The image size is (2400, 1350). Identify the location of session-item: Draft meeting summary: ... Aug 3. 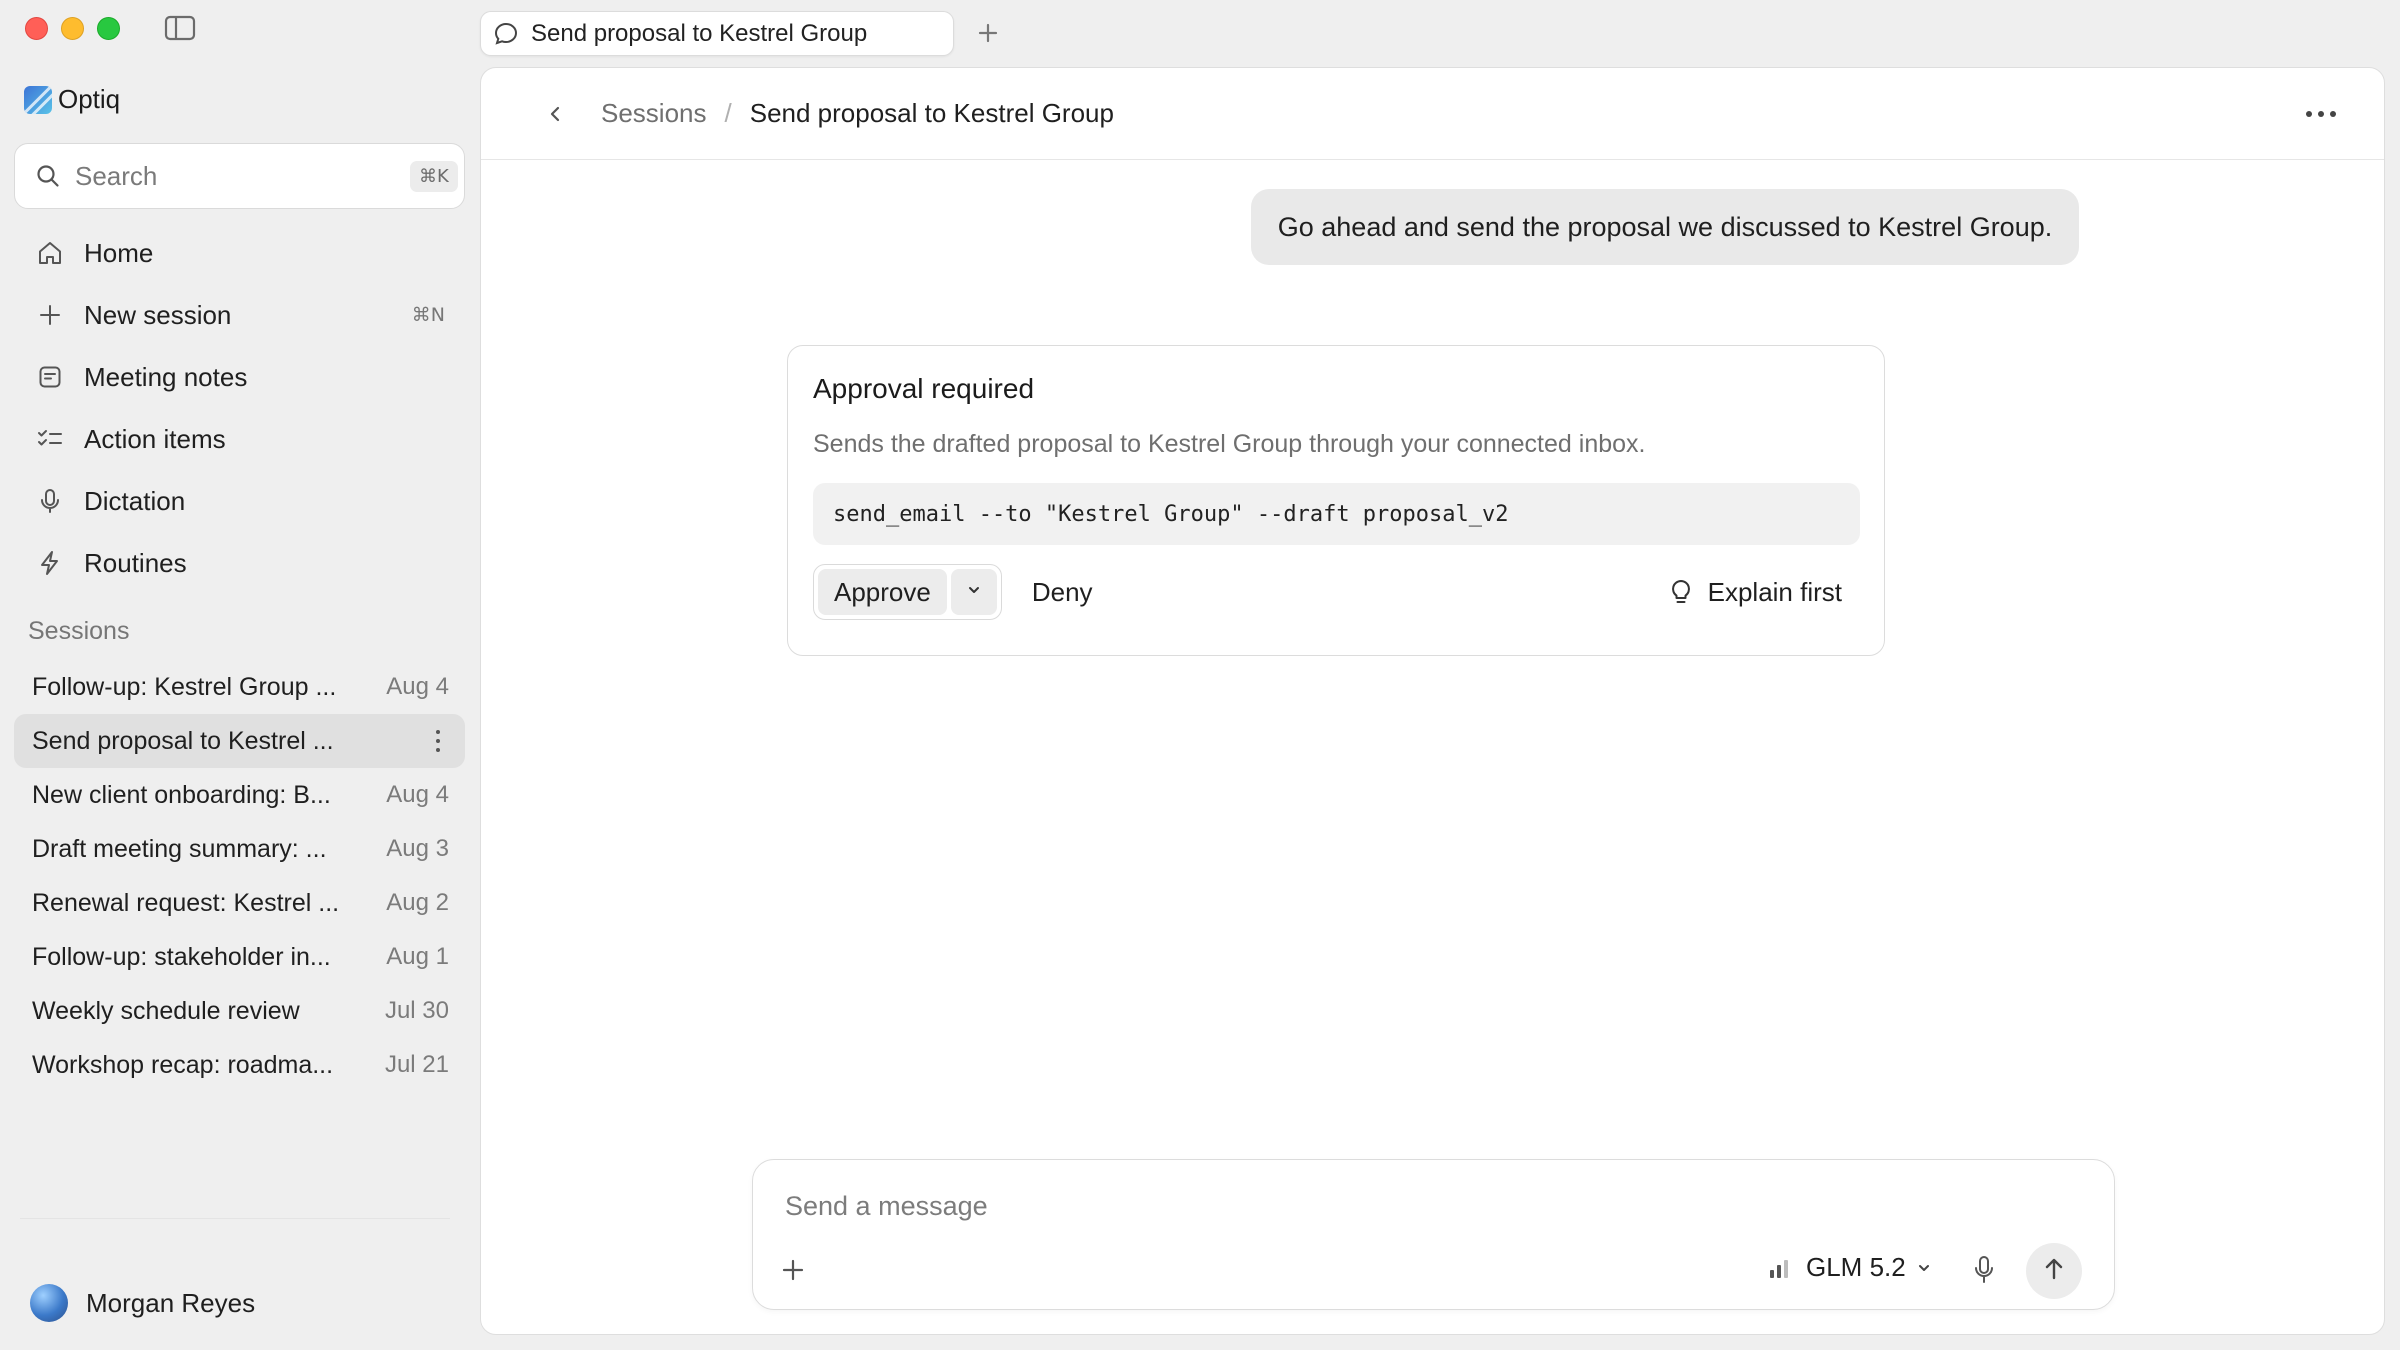
(239, 849).